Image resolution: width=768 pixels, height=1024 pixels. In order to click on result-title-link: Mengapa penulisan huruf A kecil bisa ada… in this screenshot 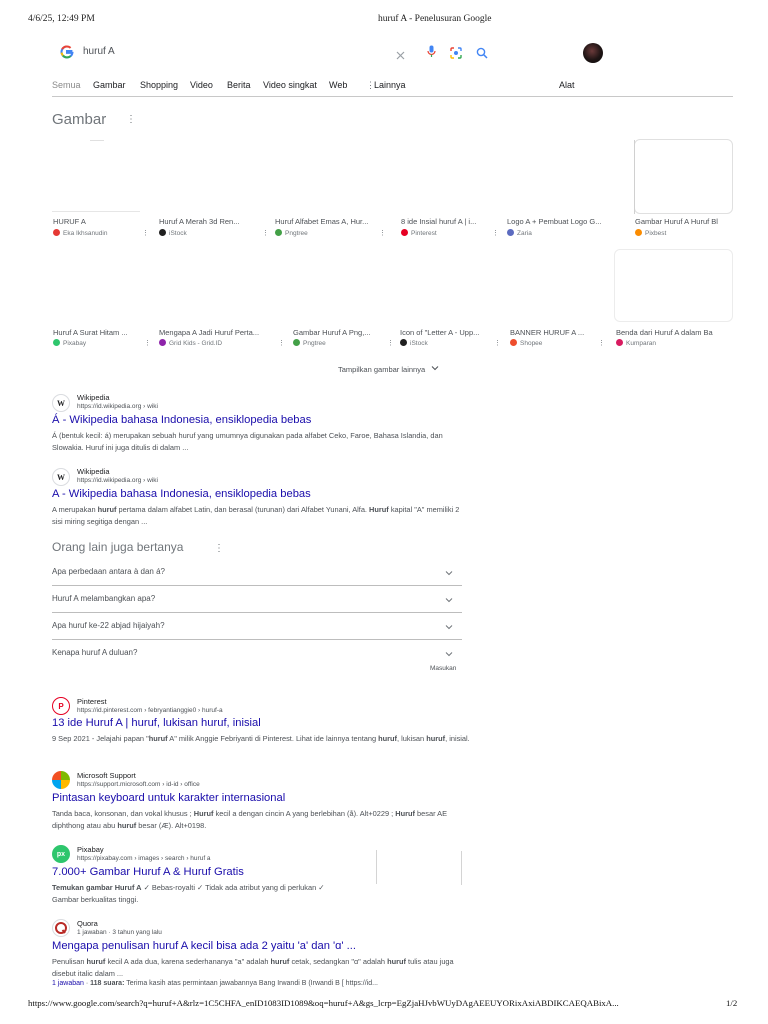, I will do `click(204, 946)`.